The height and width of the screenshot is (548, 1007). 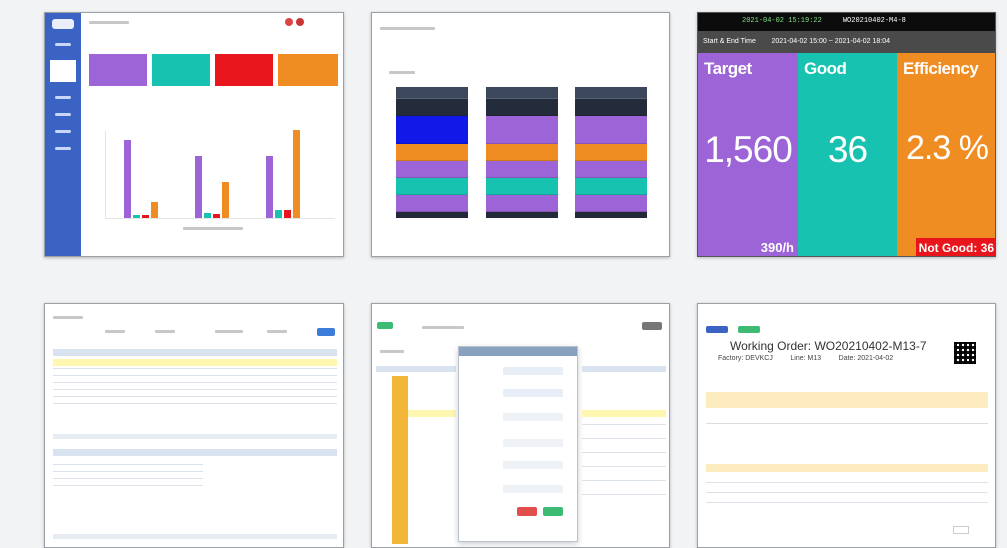 What do you see at coordinates (941, 68) in the screenshot?
I see `efficiency-title: Efficiency` at bounding box center [941, 68].